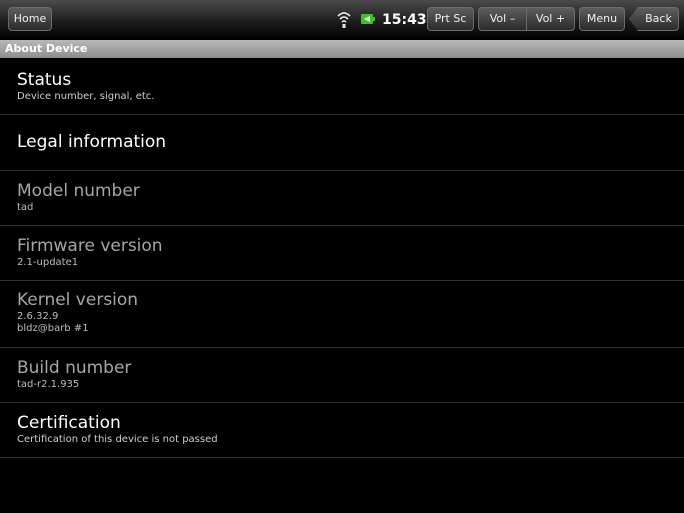 The image size is (684, 513). What do you see at coordinates (78, 300) in the screenshot?
I see `list-item-title: Kernel version` at bounding box center [78, 300].